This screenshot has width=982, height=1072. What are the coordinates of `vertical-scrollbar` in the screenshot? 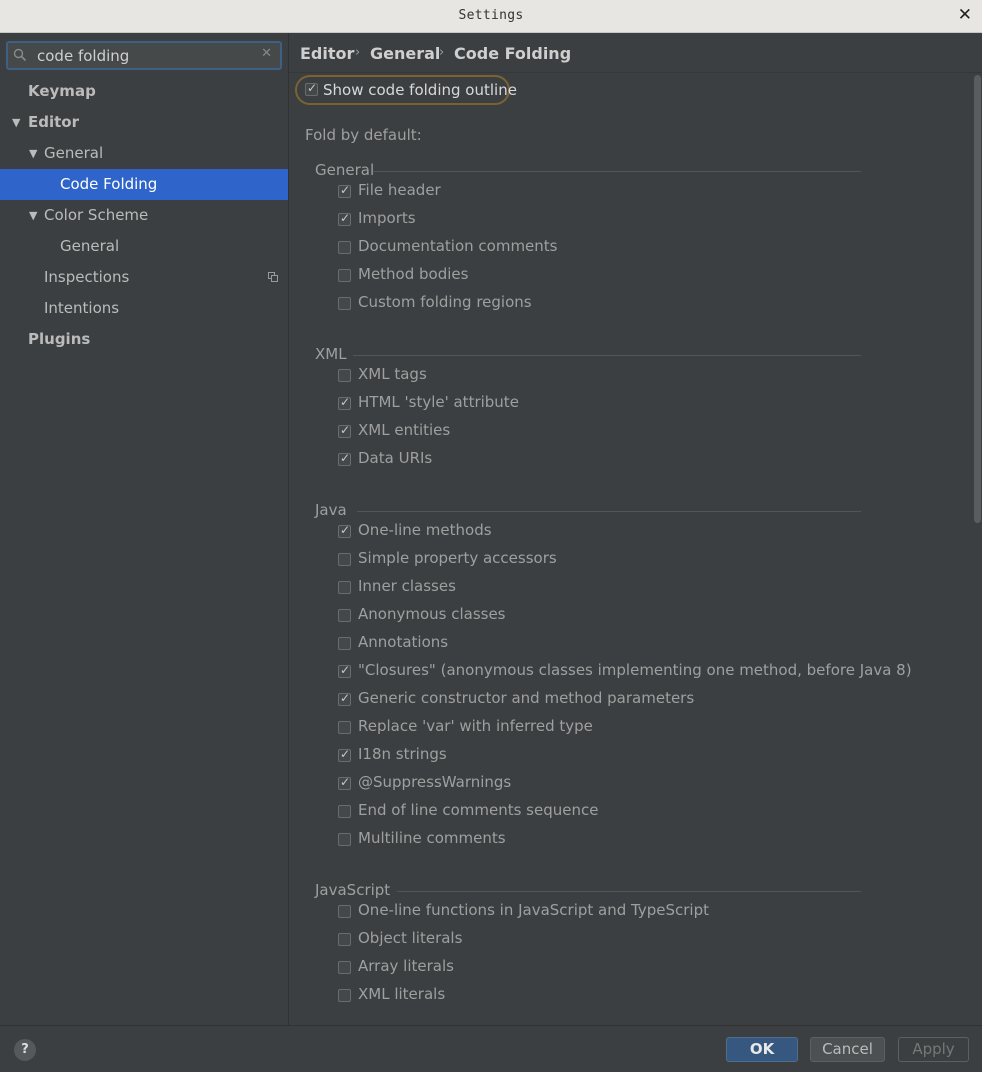 It's located at (977, 549).